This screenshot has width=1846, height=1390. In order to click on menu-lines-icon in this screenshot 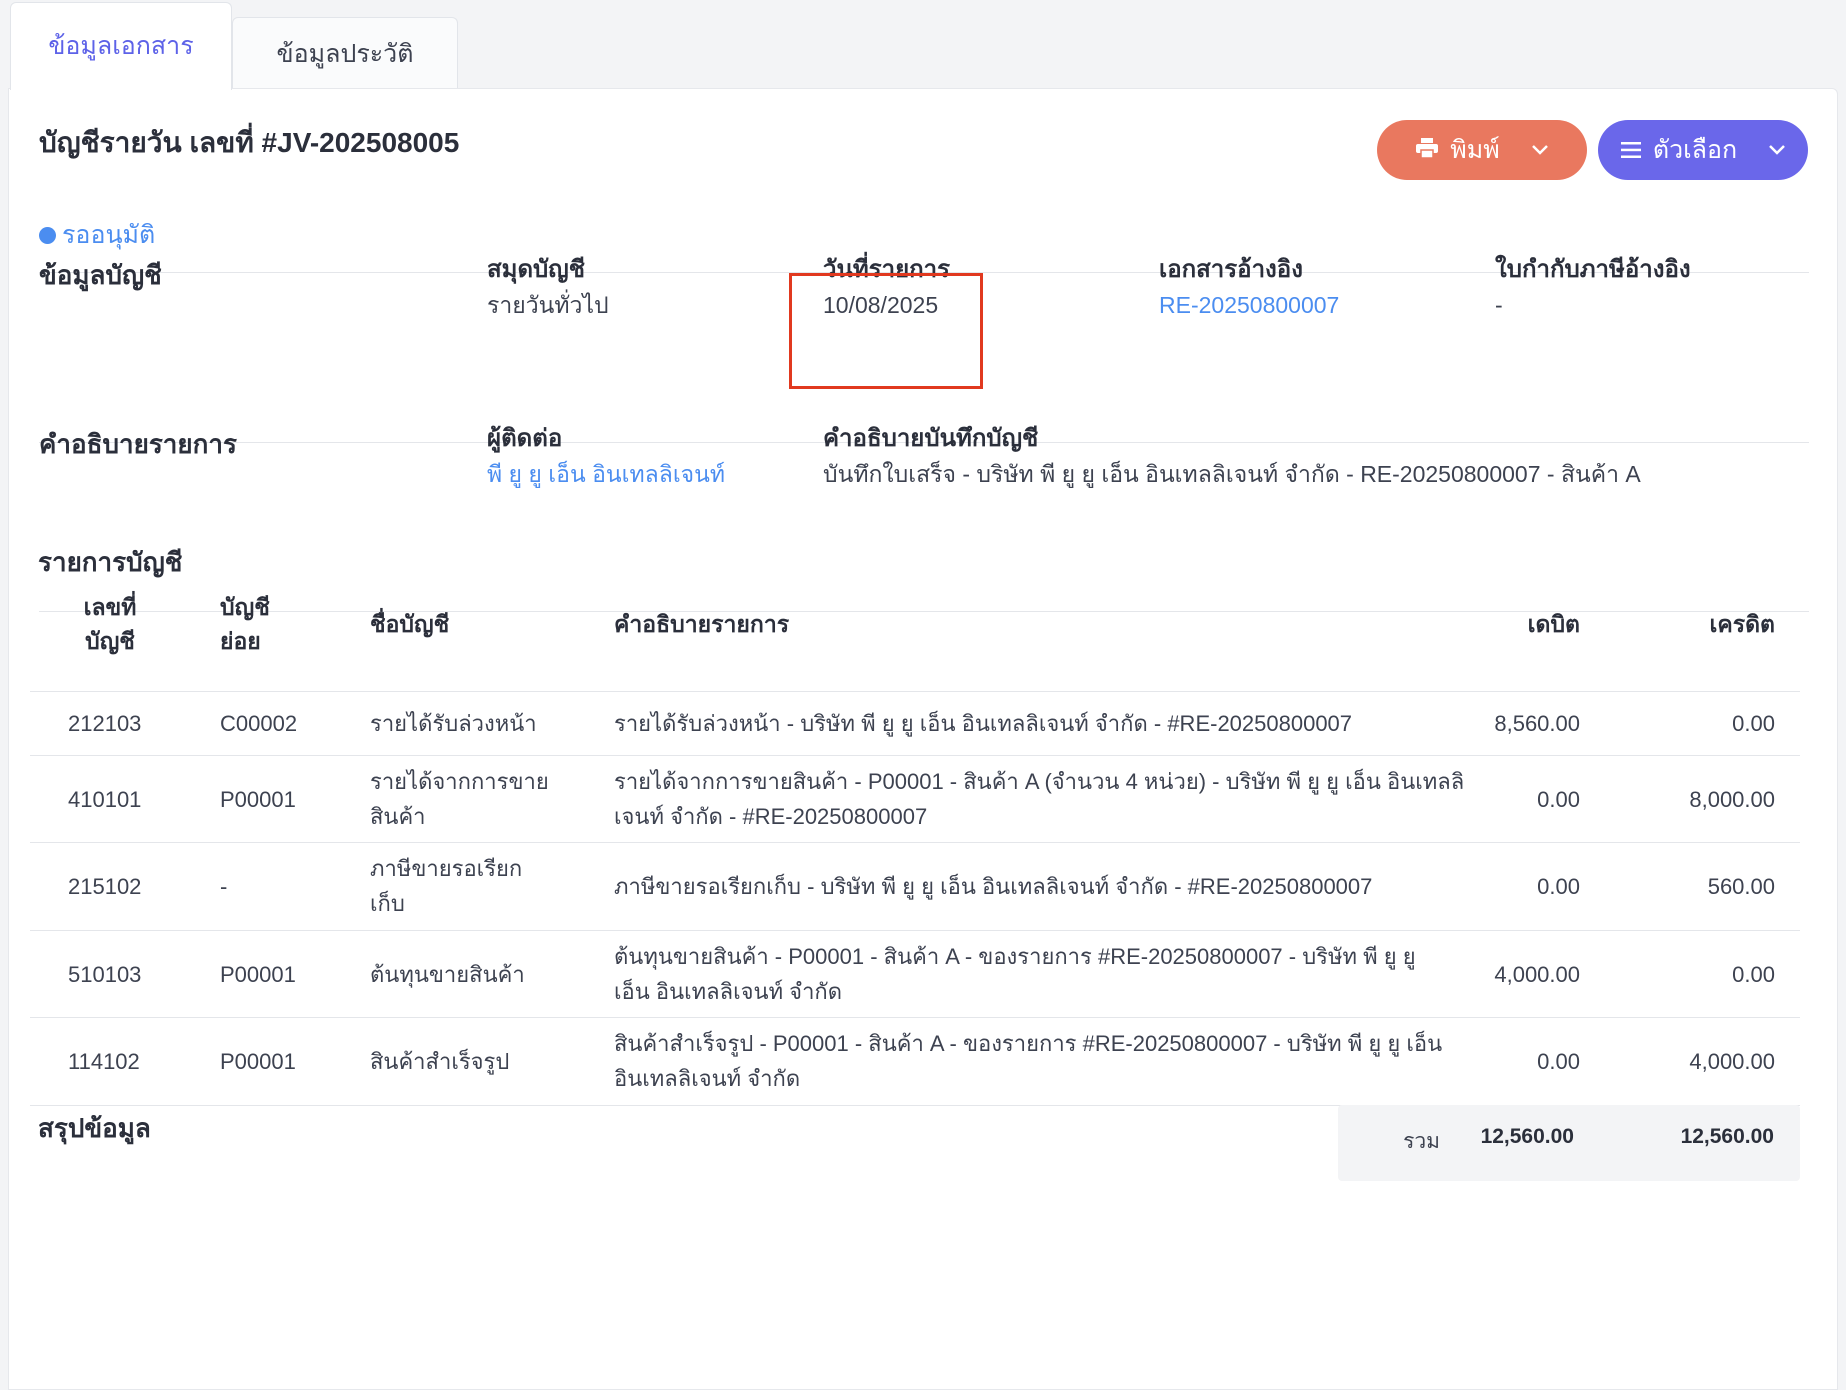, I will do `click(1630, 150)`.